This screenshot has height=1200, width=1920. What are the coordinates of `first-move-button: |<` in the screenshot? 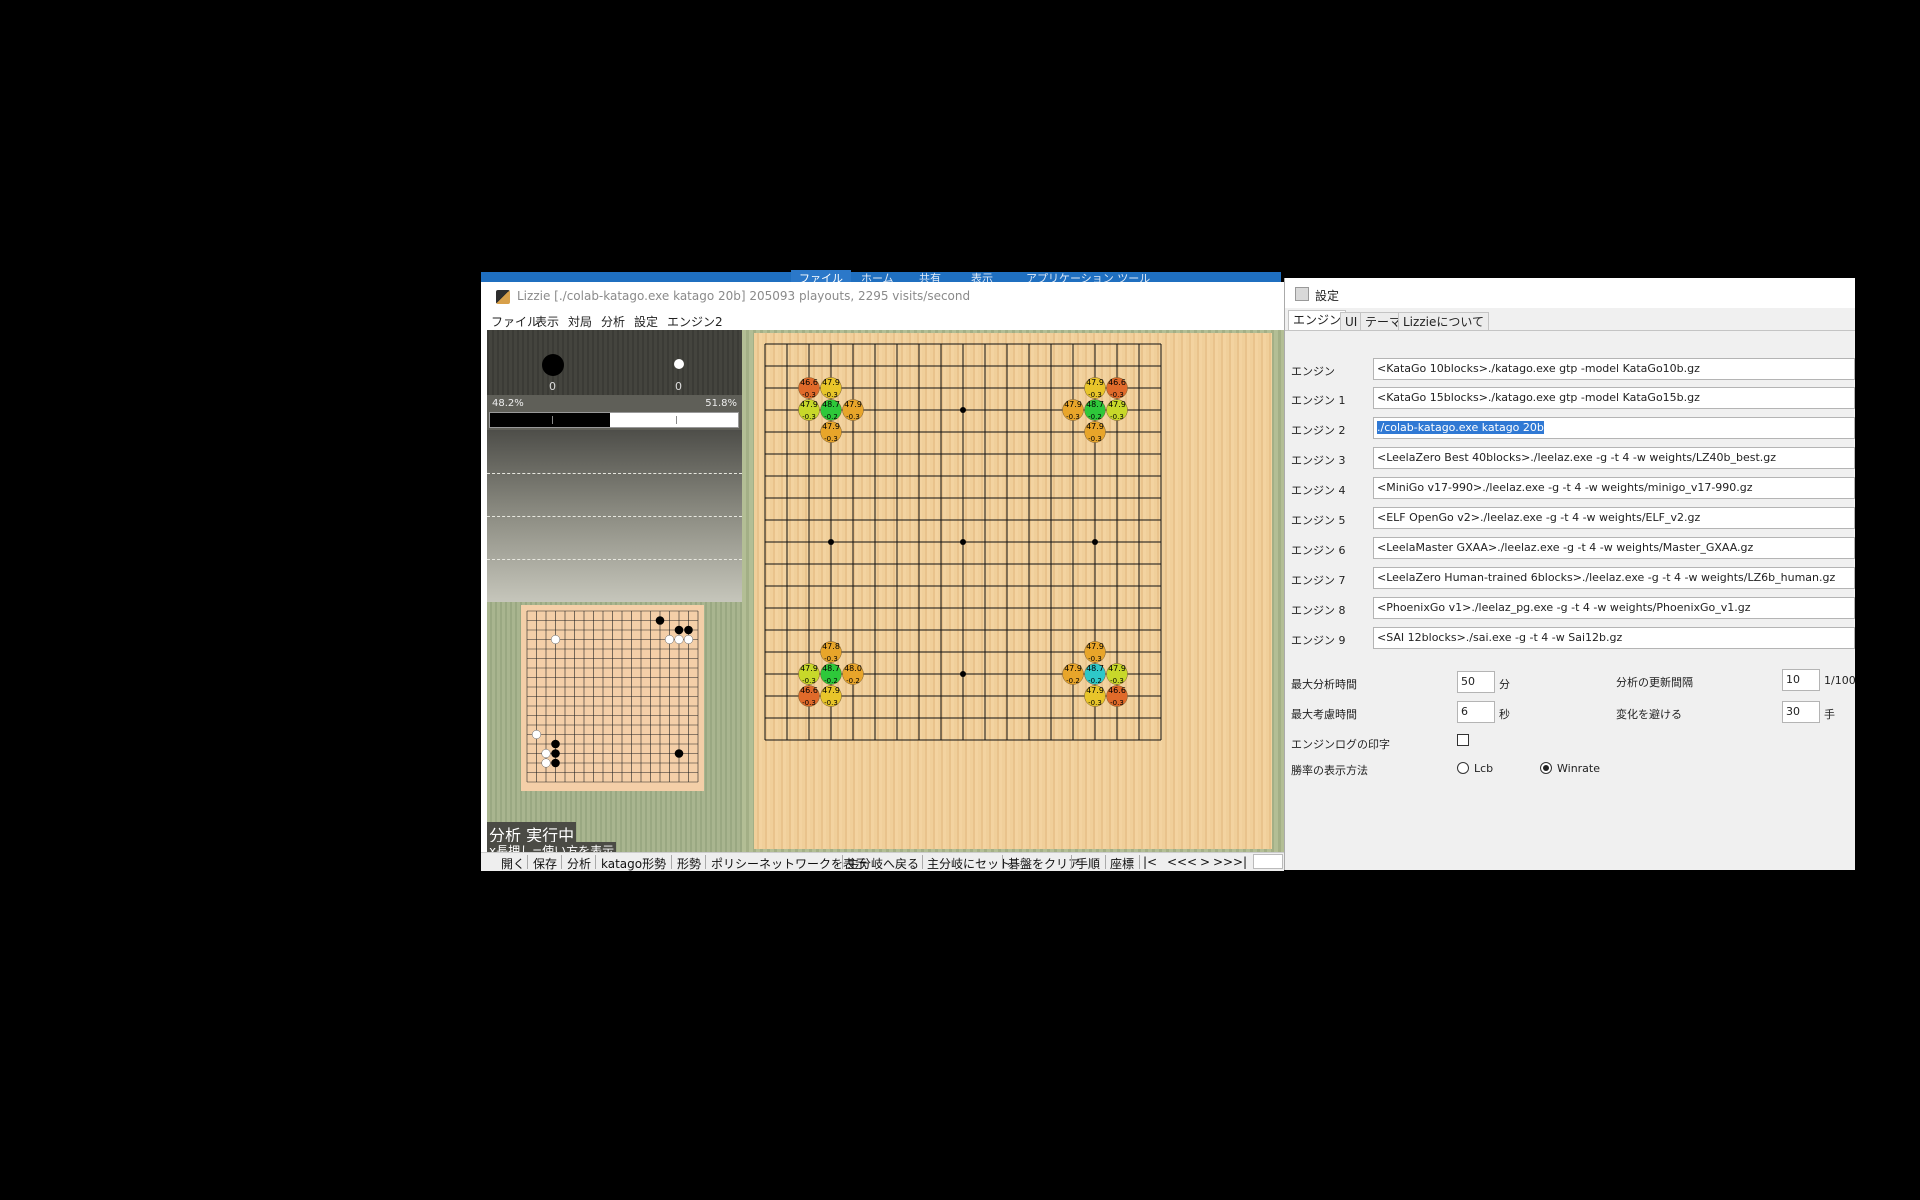 It's located at (1150, 862).